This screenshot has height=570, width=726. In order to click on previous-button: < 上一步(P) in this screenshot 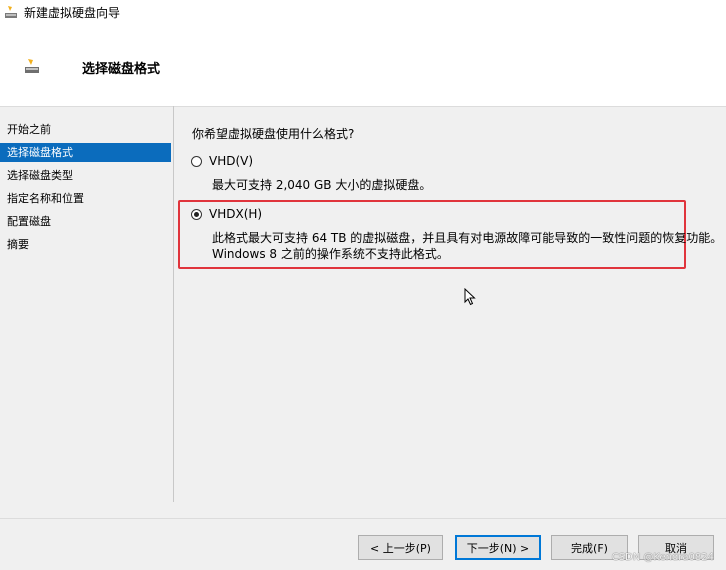, I will do `click(400, 547)`.